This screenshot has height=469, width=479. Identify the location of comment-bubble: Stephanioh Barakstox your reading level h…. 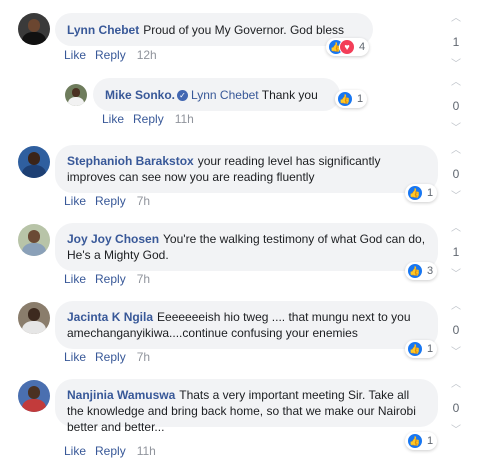
(246, 169).